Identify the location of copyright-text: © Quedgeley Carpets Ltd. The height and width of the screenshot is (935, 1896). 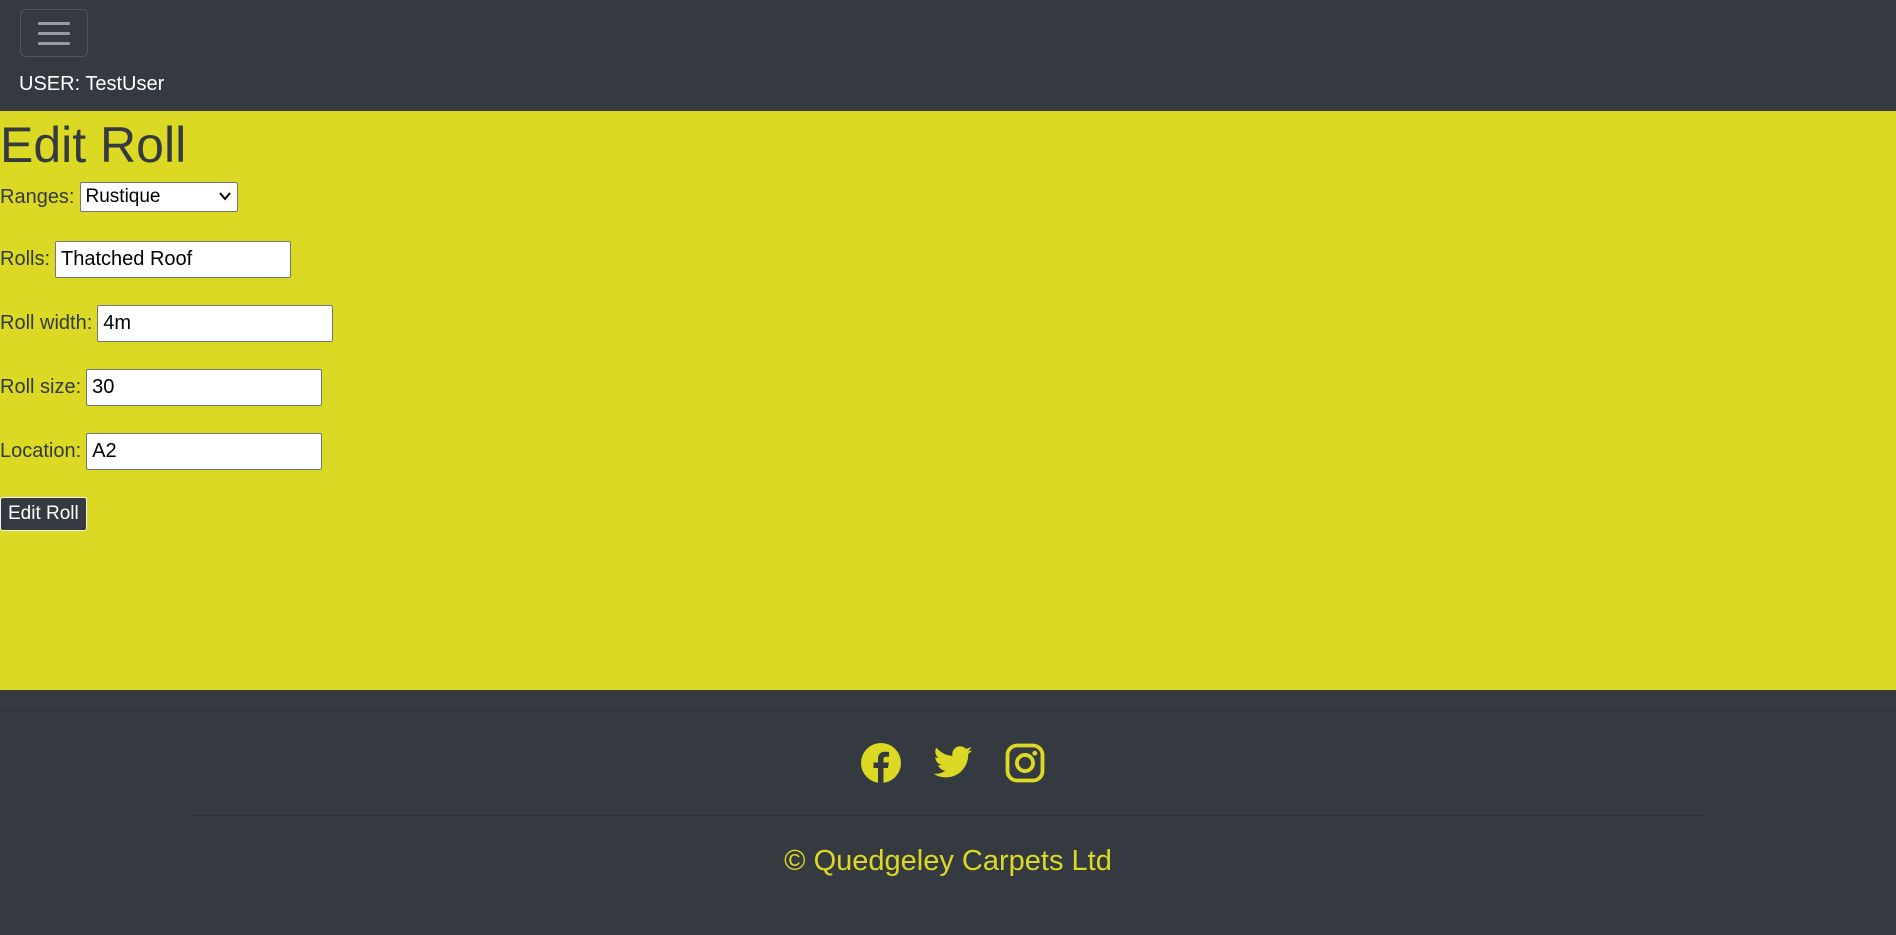
(948, 861).